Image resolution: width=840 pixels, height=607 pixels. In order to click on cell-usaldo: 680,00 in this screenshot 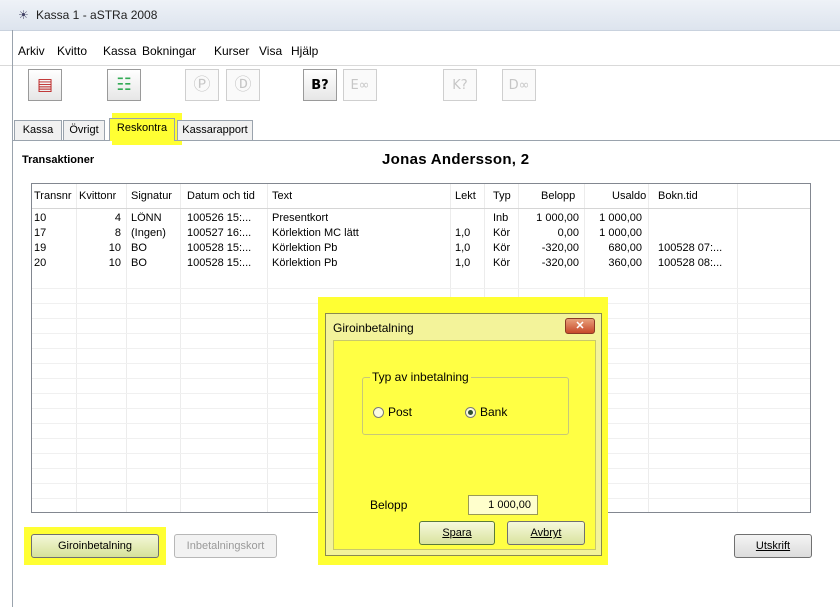, I will do `click(625, 248)`.